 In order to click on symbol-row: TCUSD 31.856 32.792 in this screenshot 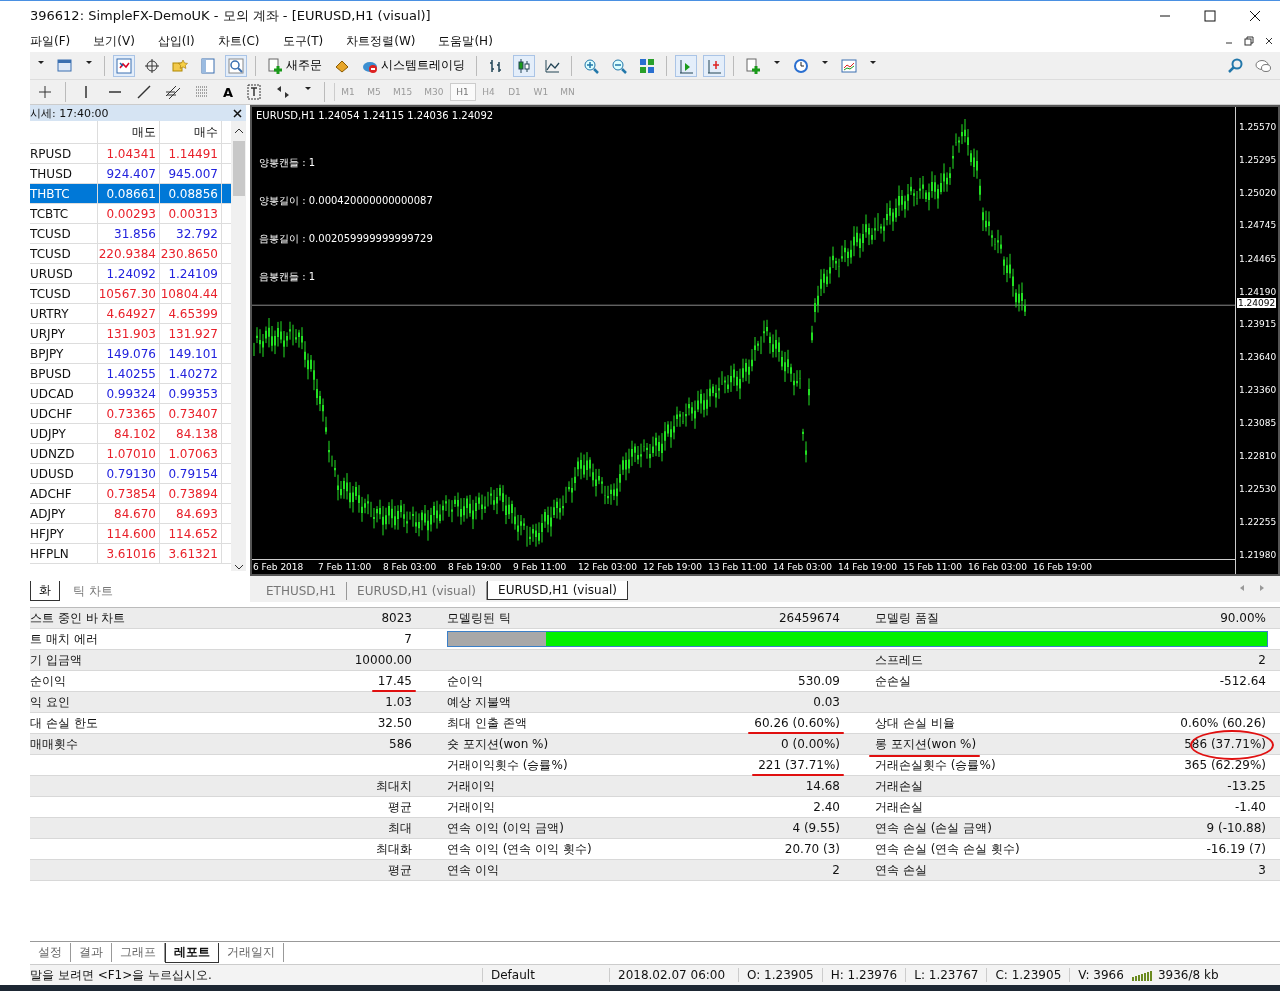, I will do `click(130, 234)`.